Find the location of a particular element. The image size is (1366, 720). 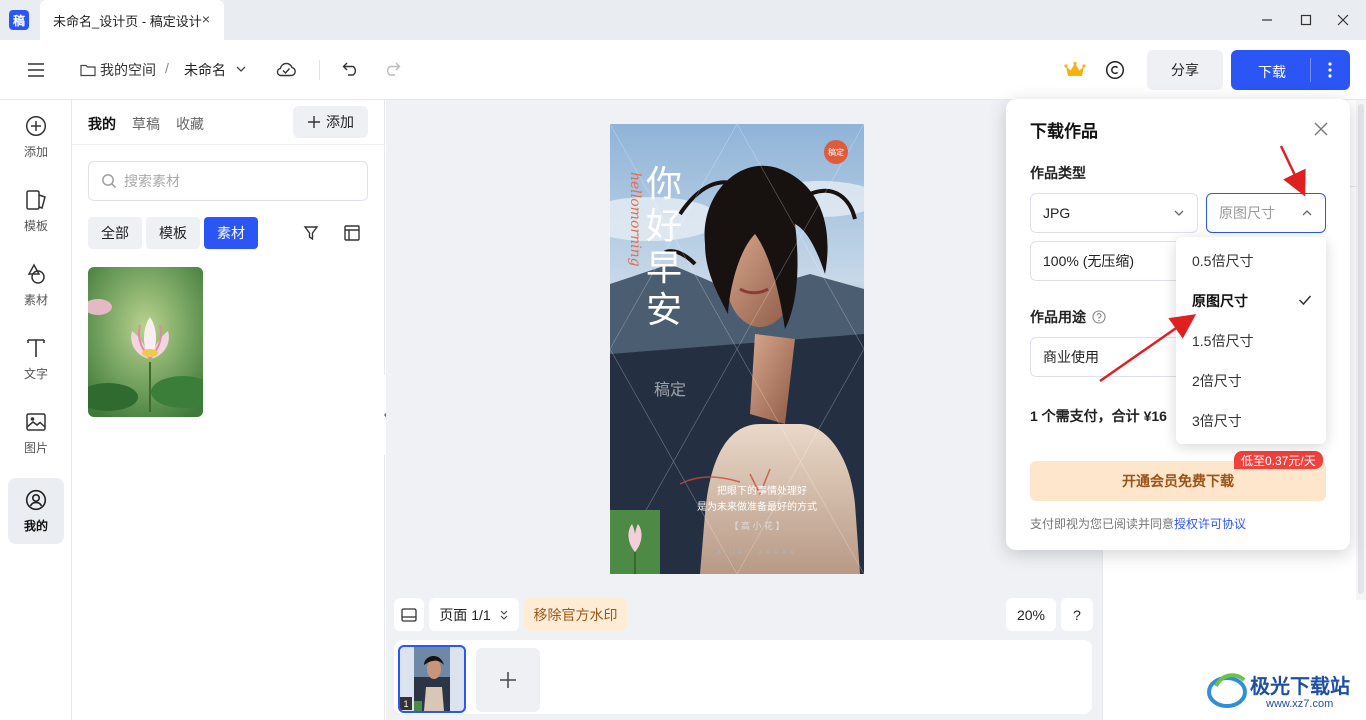

size-option-label: 原图尺寸 is located at coordinates (1220, 301).